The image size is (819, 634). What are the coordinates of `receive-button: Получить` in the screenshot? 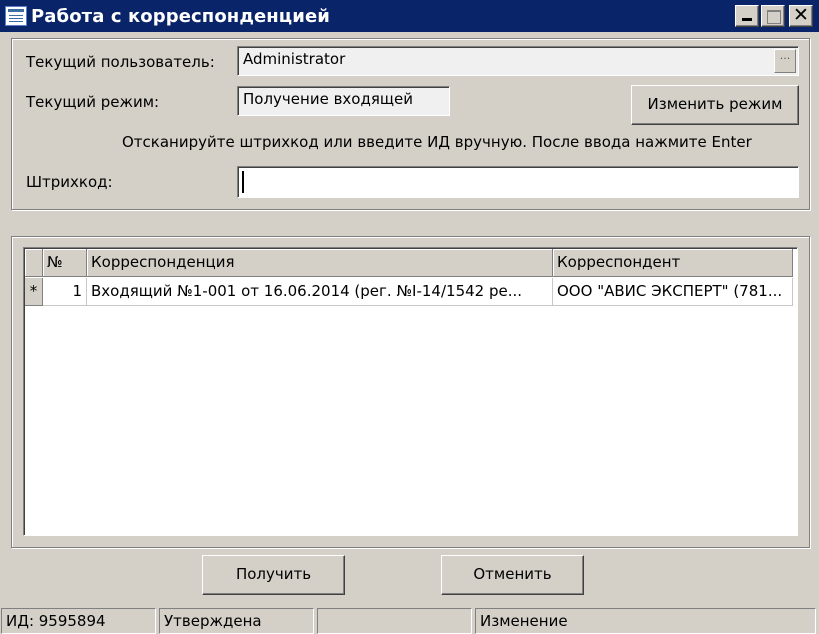 It's located at (273, 575).